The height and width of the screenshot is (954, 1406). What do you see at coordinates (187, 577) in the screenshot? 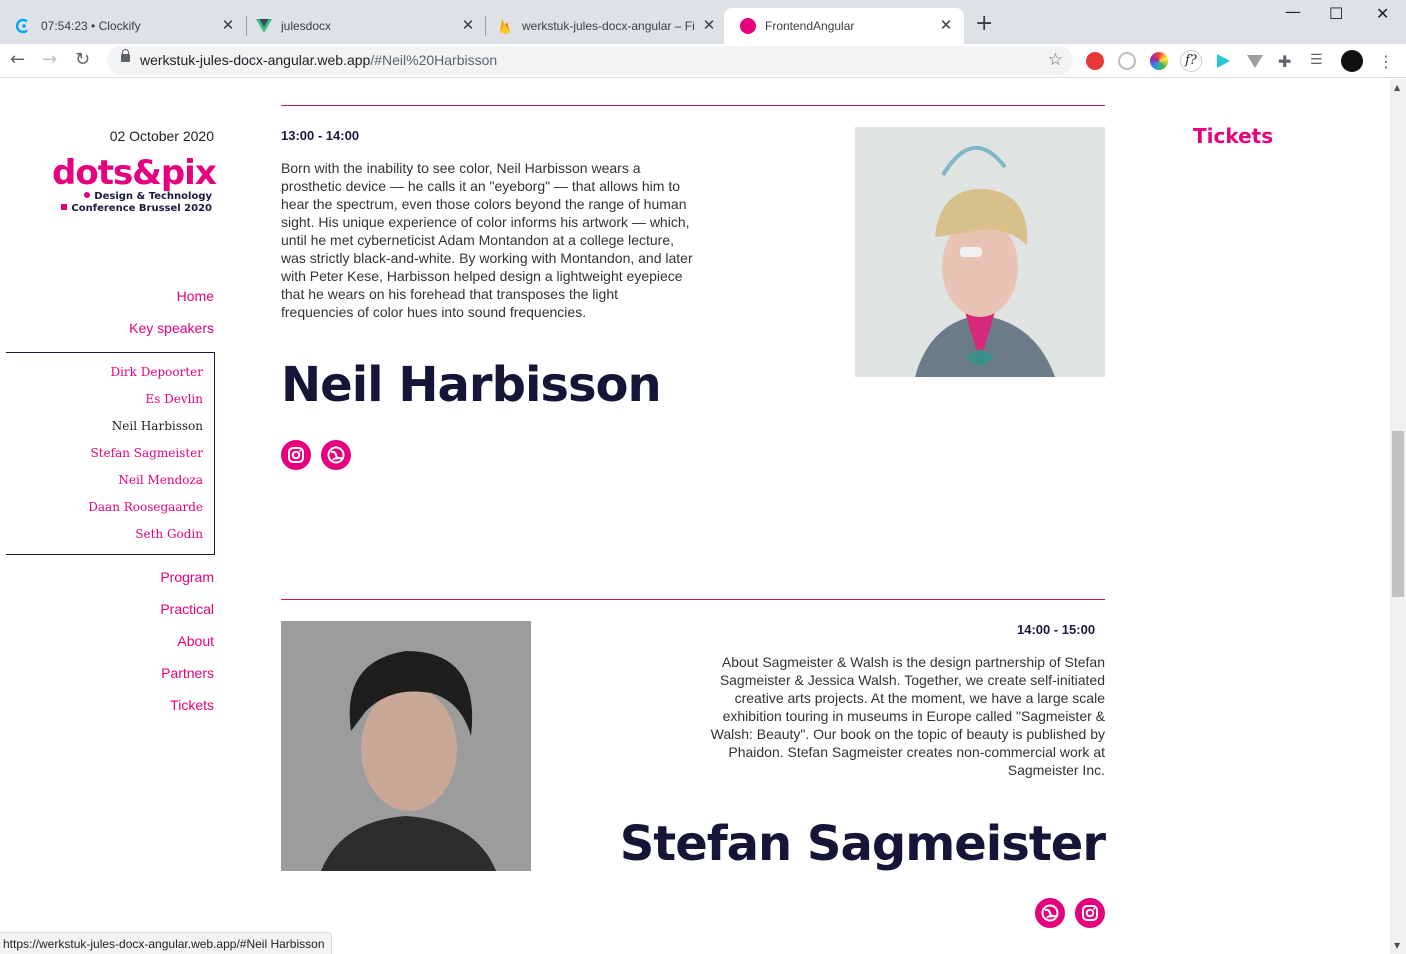
I see `nav-program: Program` at bounding box center [187, 577].